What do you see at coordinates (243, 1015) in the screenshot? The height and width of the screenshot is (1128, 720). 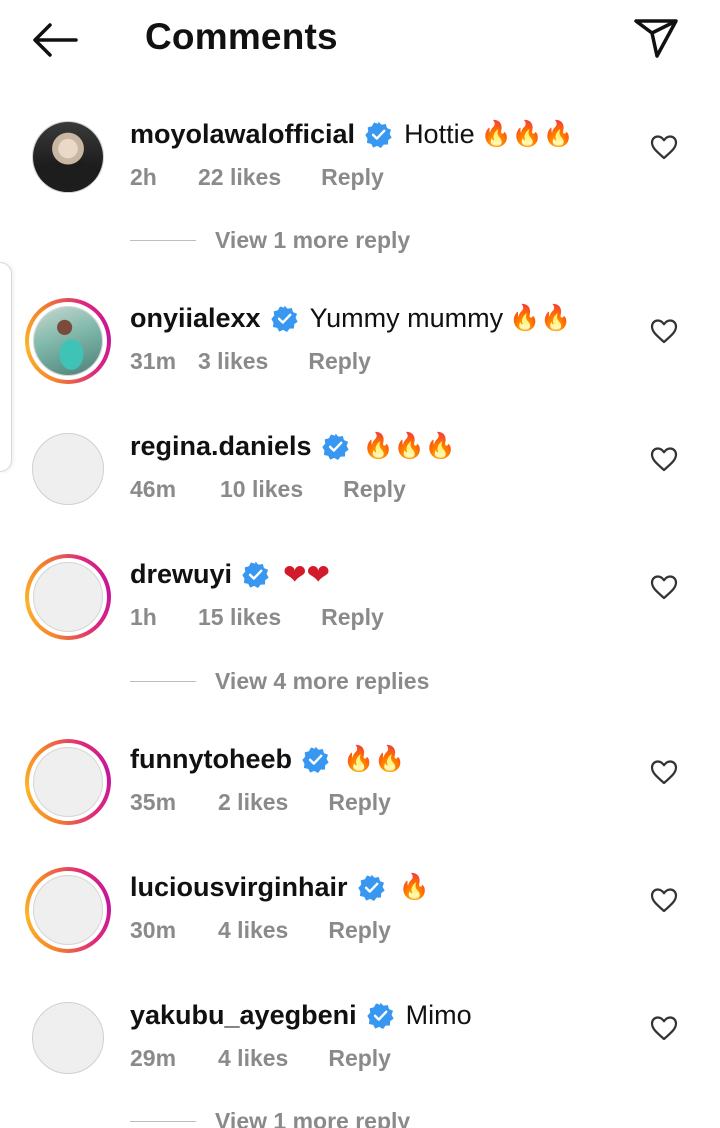 I see `comment-username: yakubu_ayegbeni` at bounding box center [243, 1015].